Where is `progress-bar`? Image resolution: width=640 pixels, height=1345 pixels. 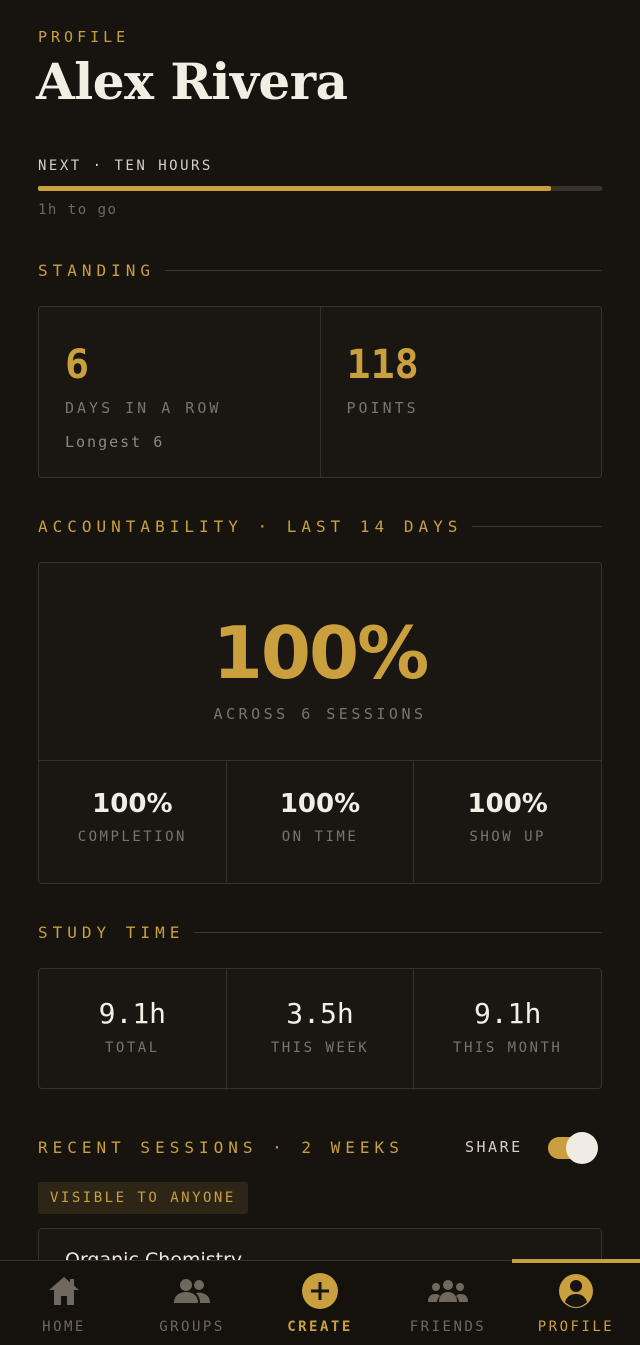 progress-bar is located at coordinates (320, 188).